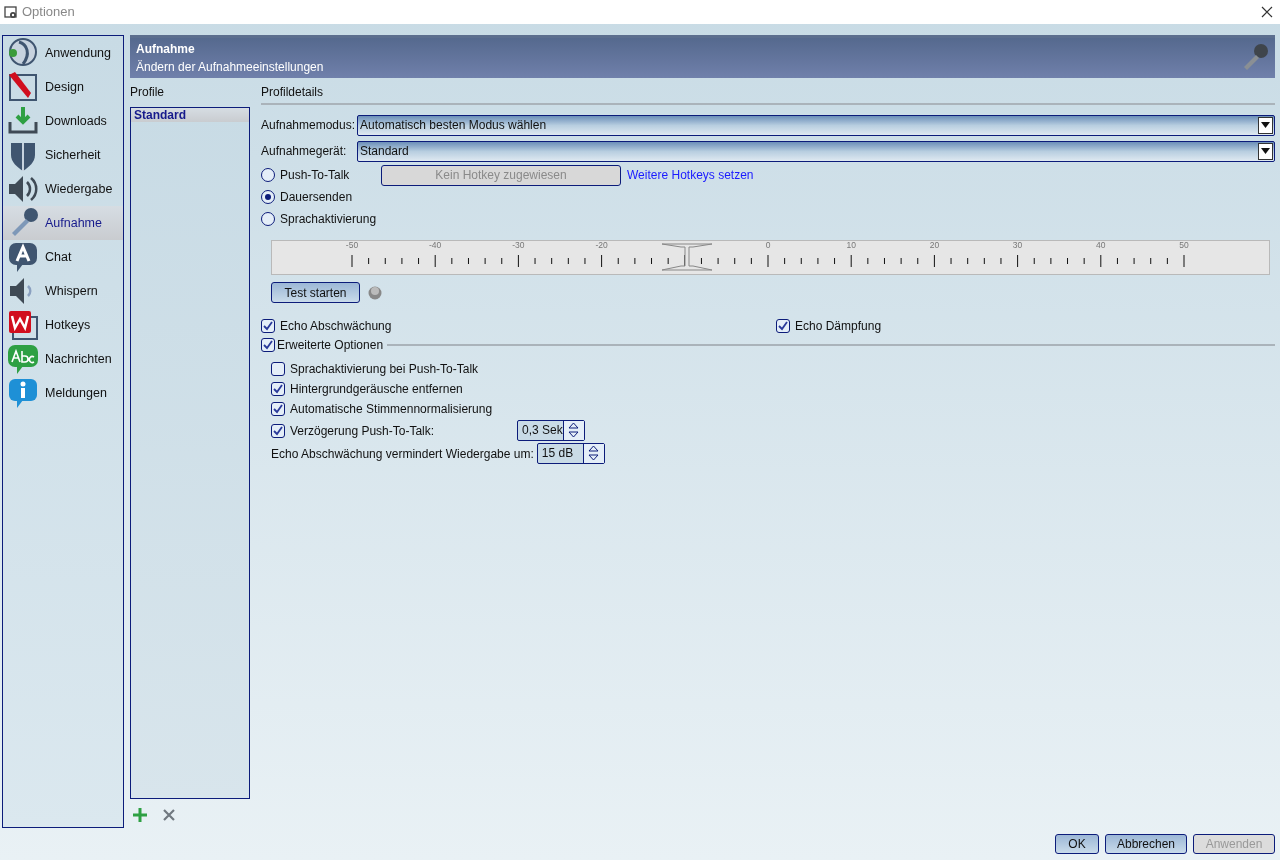 The image size is (1280, 860). I want to click on scale-label: 40, so click(1101, 245).